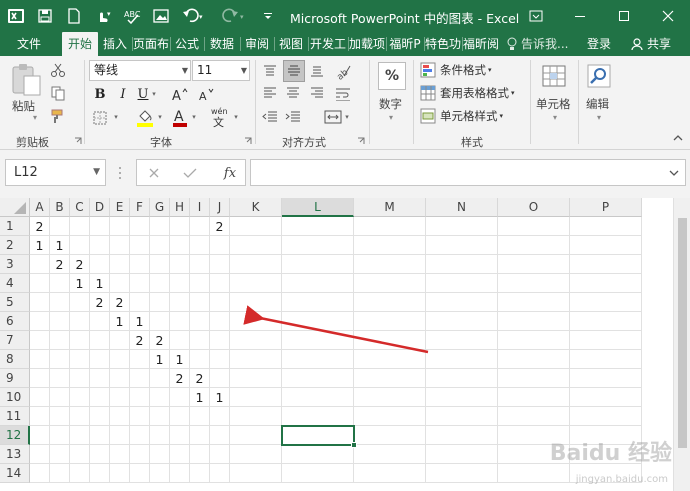 This screenshot has width=690, height=491. I want to click on increase-indent-icon, so click(293, 117).